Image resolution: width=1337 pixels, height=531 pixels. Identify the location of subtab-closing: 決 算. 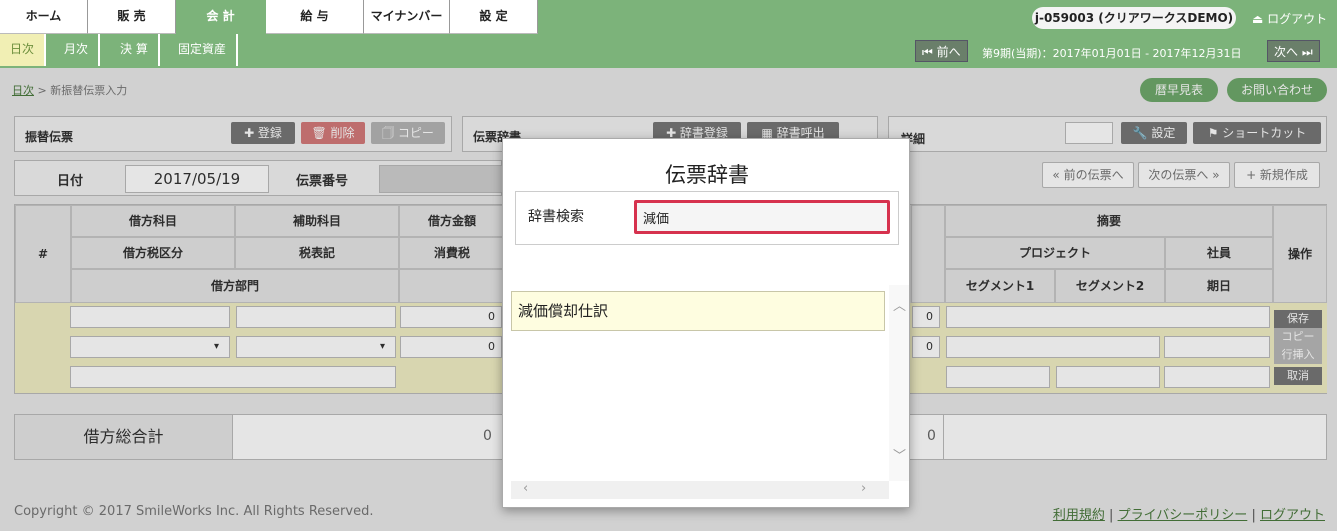
(135, 50).